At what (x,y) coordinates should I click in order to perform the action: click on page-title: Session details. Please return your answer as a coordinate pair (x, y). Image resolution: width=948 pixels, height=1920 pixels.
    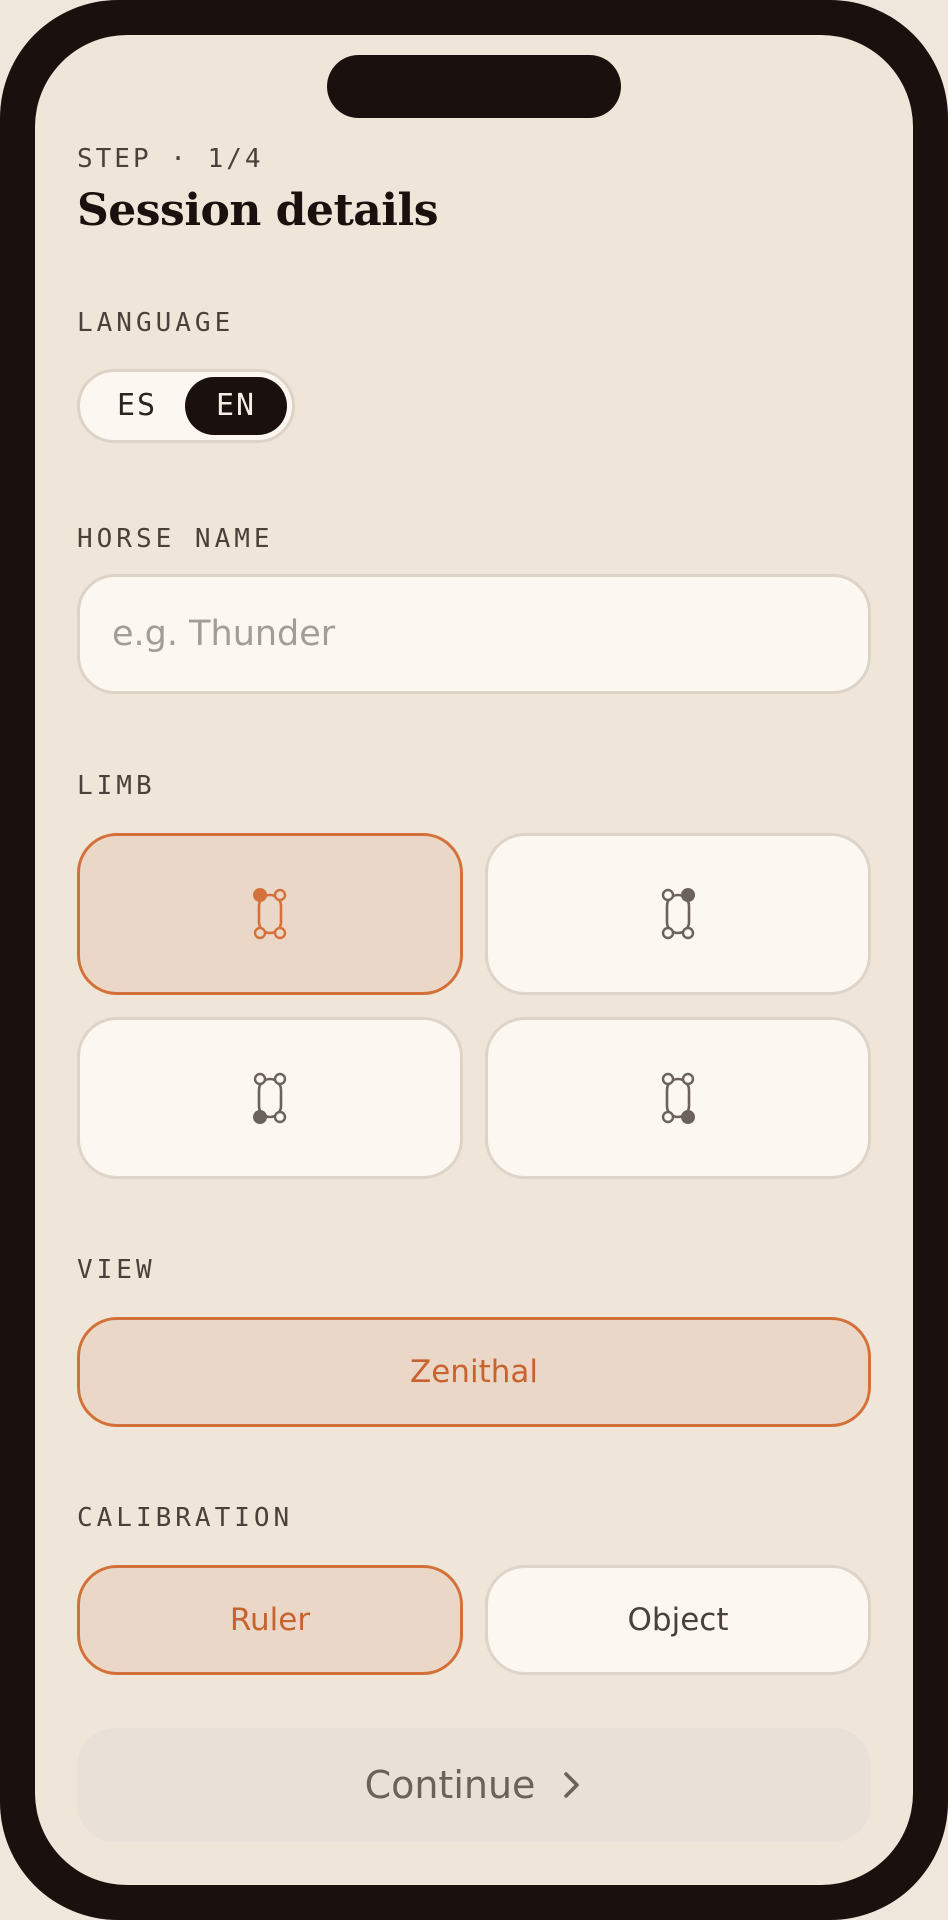
    Looking at the image, I should click on (257, 210).